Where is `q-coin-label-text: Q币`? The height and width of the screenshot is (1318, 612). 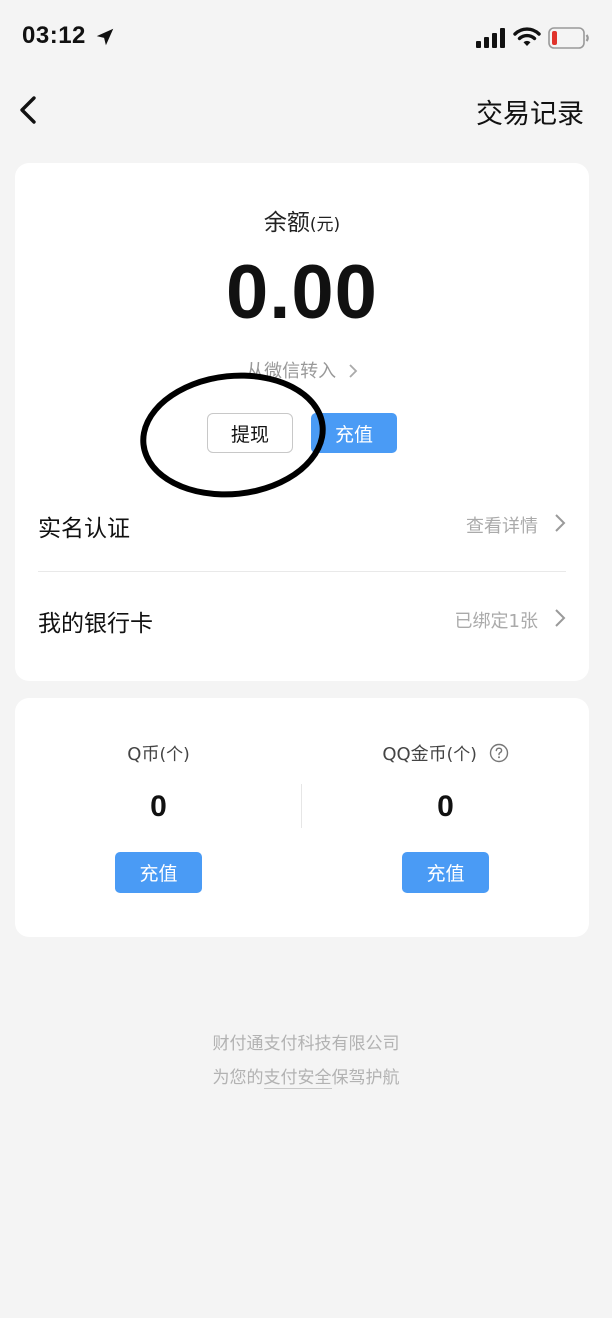 q-coin-label-text: Q币 is located at coordinates (143, 754).